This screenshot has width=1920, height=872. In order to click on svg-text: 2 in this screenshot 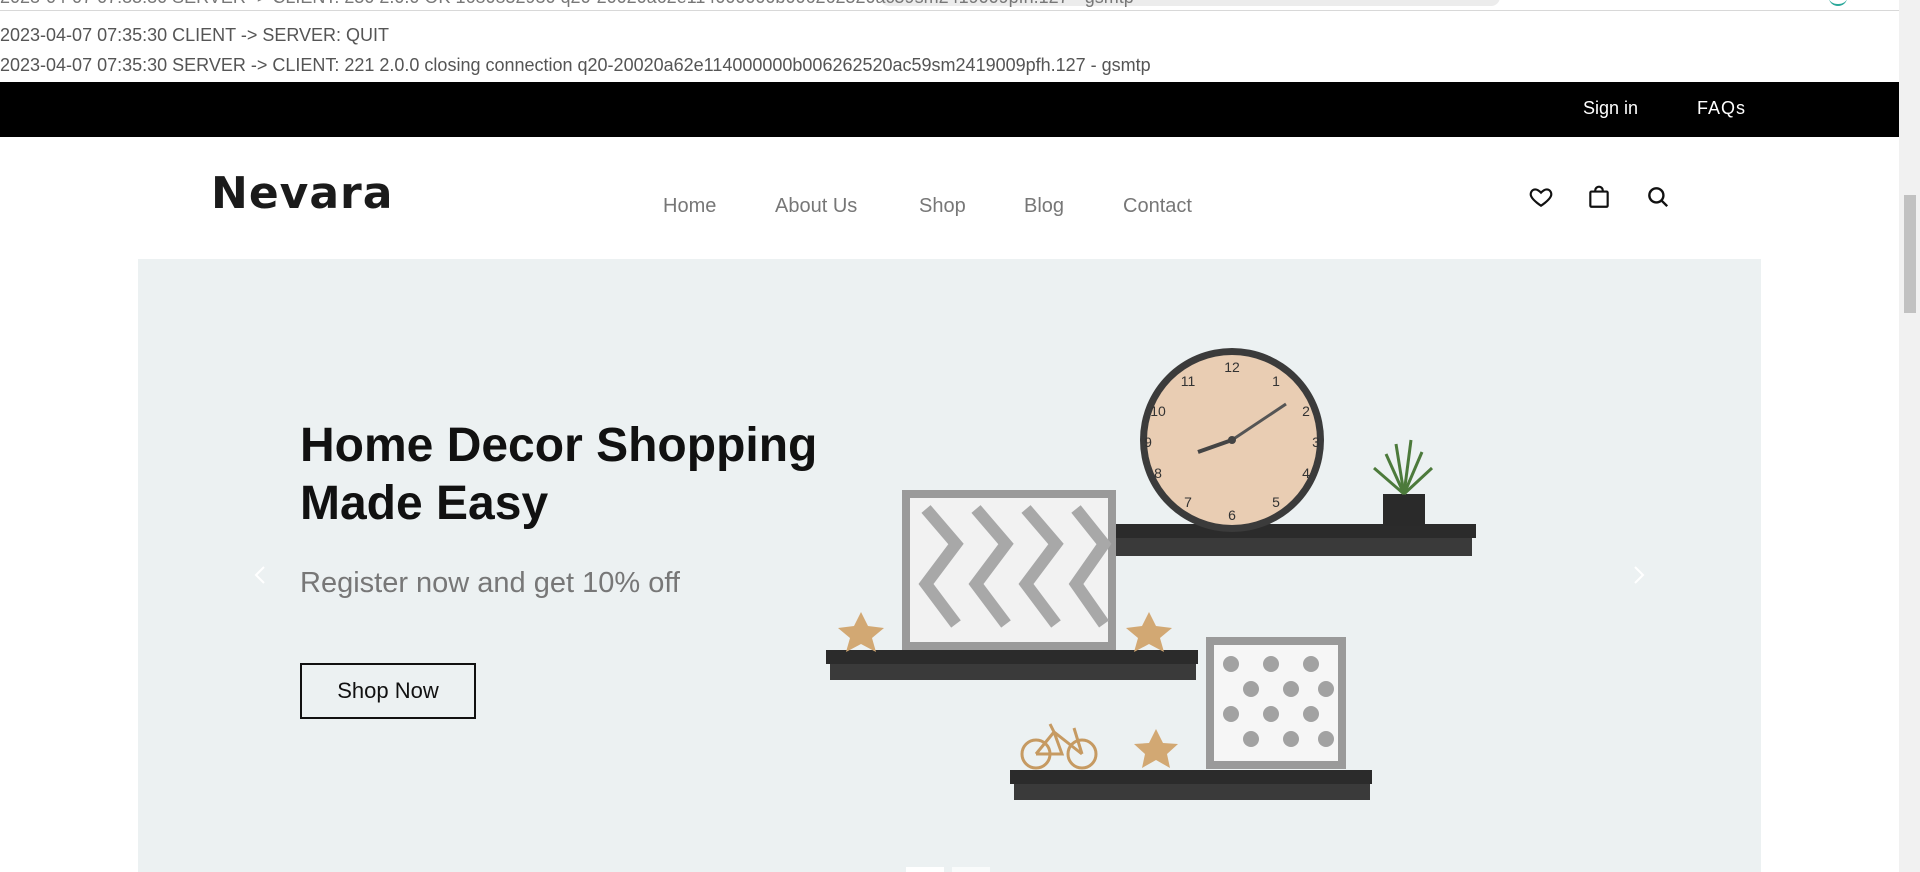, I will do `click(1306, 411)`.